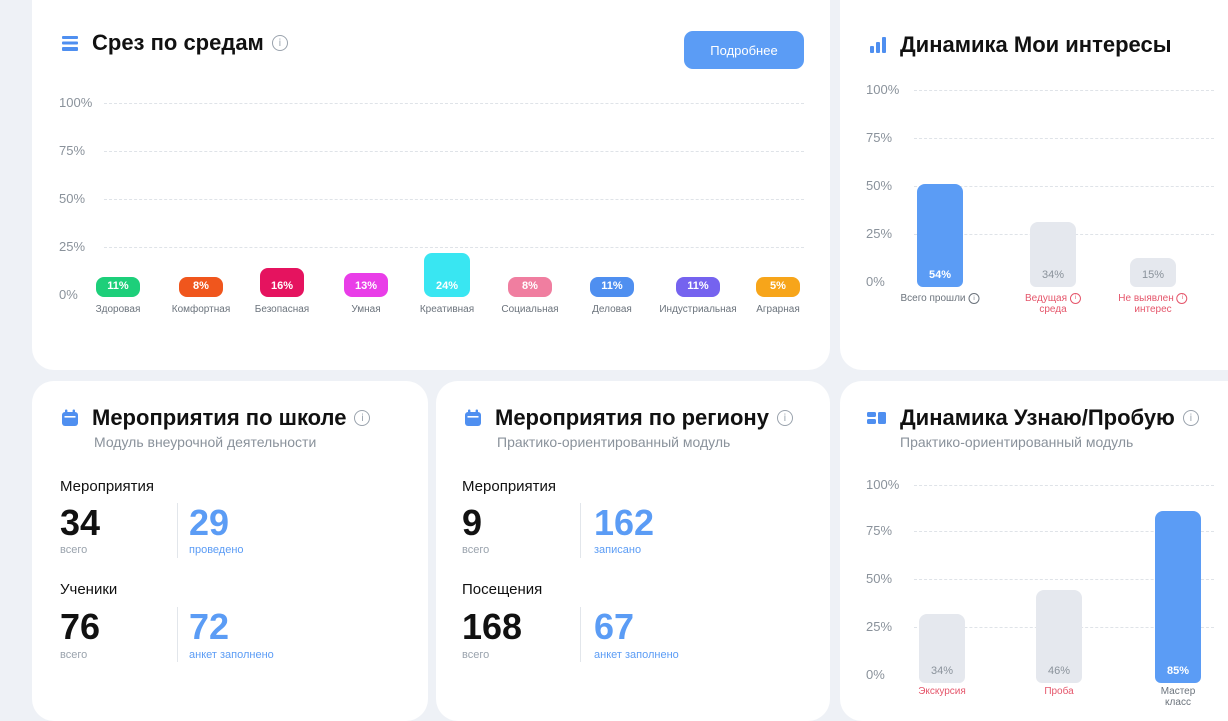 Image resolution: width=1228 pixels, height=721 pixels. I want to click on bar: 13%, so click(366, 285).